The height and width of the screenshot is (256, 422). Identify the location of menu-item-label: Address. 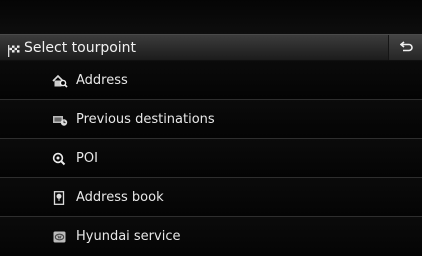
(102, 80).